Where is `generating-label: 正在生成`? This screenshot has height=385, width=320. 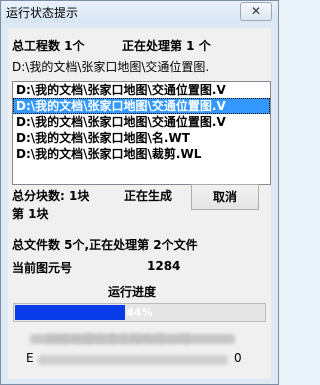 generating-label: 正在生成 is located at coordinates (148, 196).